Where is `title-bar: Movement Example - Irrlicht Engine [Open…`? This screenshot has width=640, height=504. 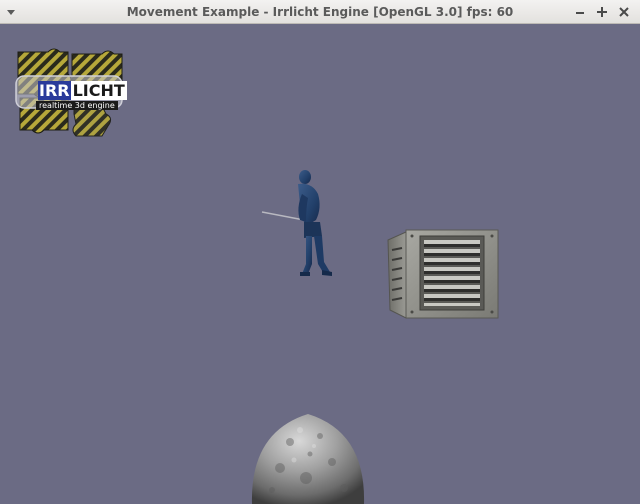 title-bar: Movement Example - Irrlicht Engine [Open… is located at coordinates (320, 12).